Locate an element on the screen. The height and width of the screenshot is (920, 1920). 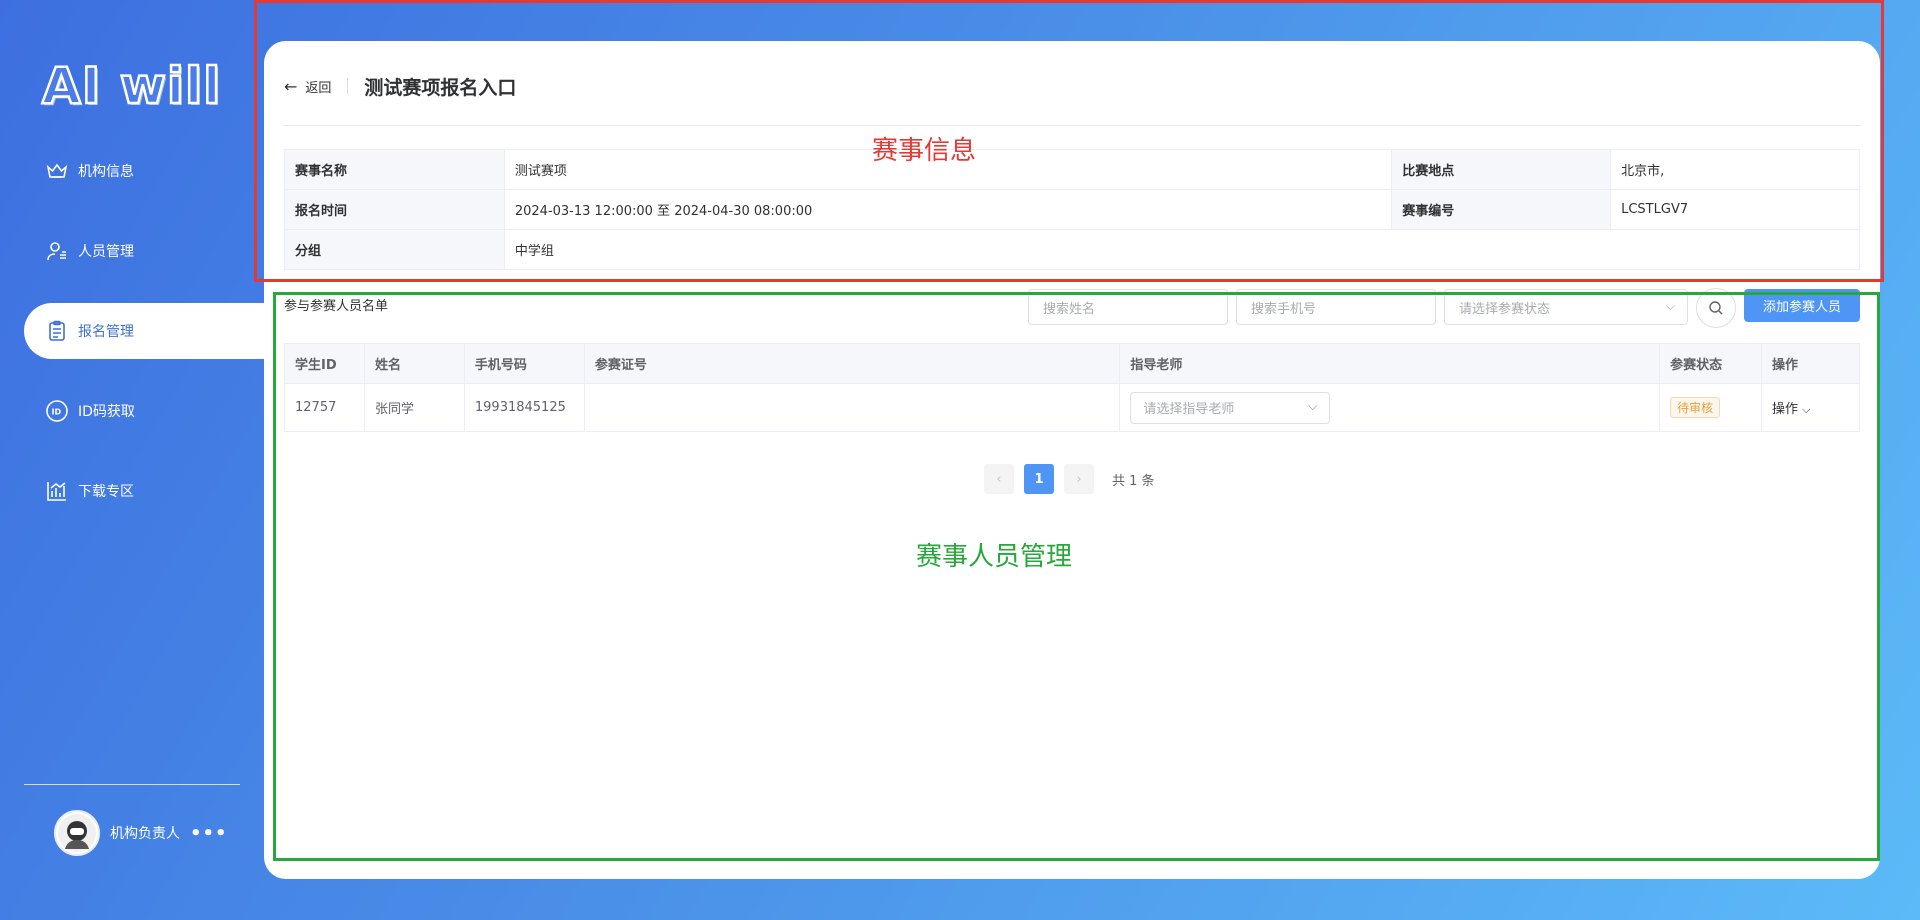
app-logo: AI will is located at coordinates (131, 86).